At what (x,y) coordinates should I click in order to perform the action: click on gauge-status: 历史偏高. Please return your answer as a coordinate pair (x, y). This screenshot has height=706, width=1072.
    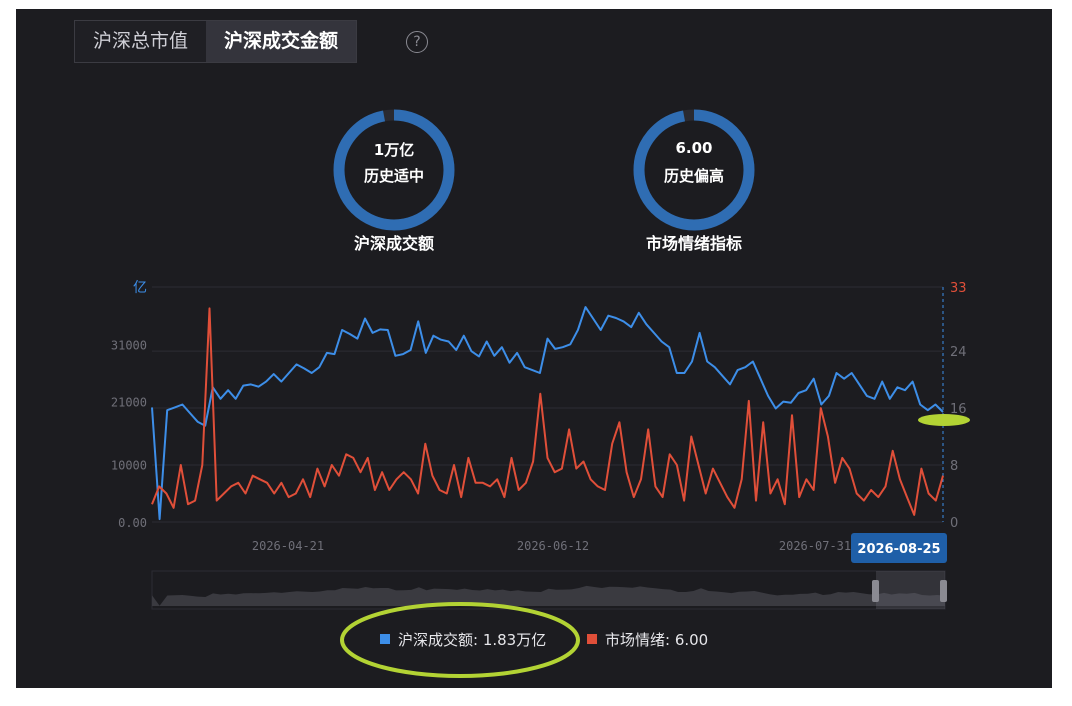
    Looking at the image, I should click on (693, 176).